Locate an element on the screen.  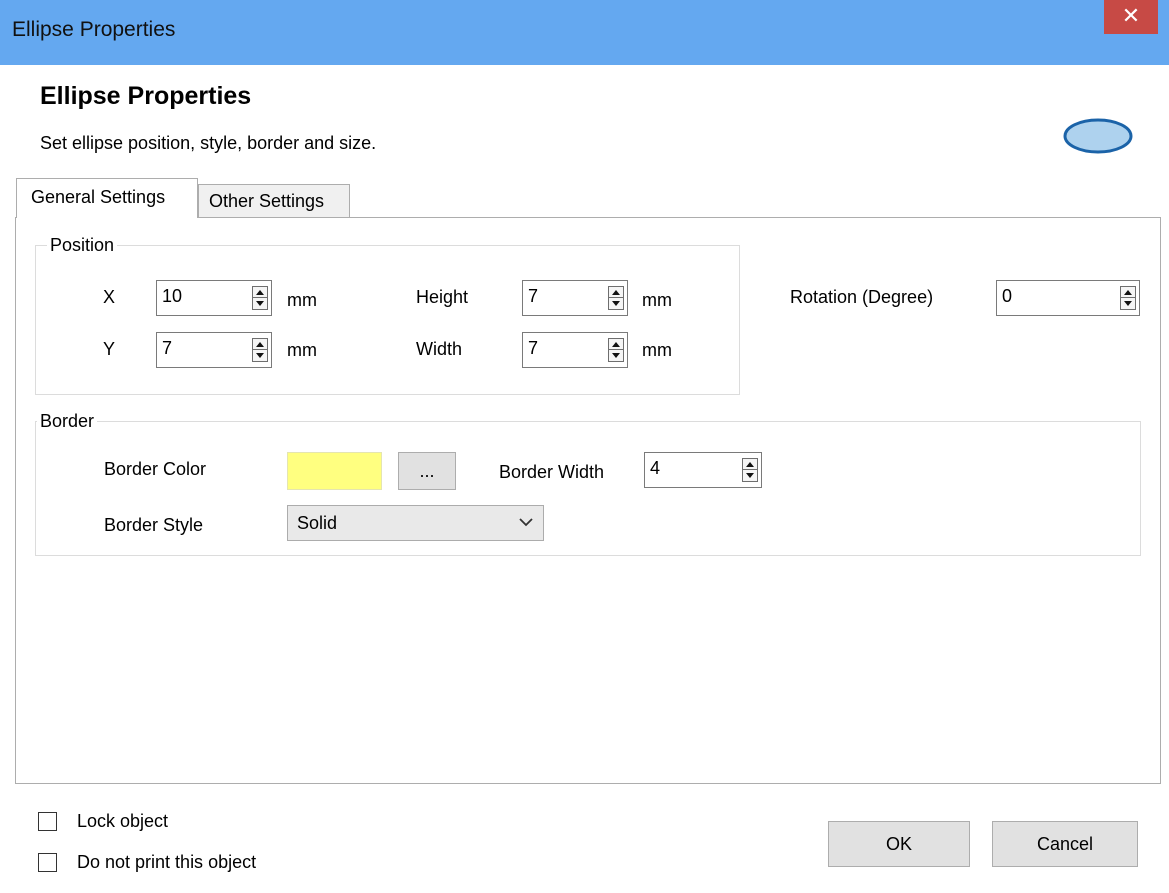
ok-label: OK is located at coordinates (898, 844).